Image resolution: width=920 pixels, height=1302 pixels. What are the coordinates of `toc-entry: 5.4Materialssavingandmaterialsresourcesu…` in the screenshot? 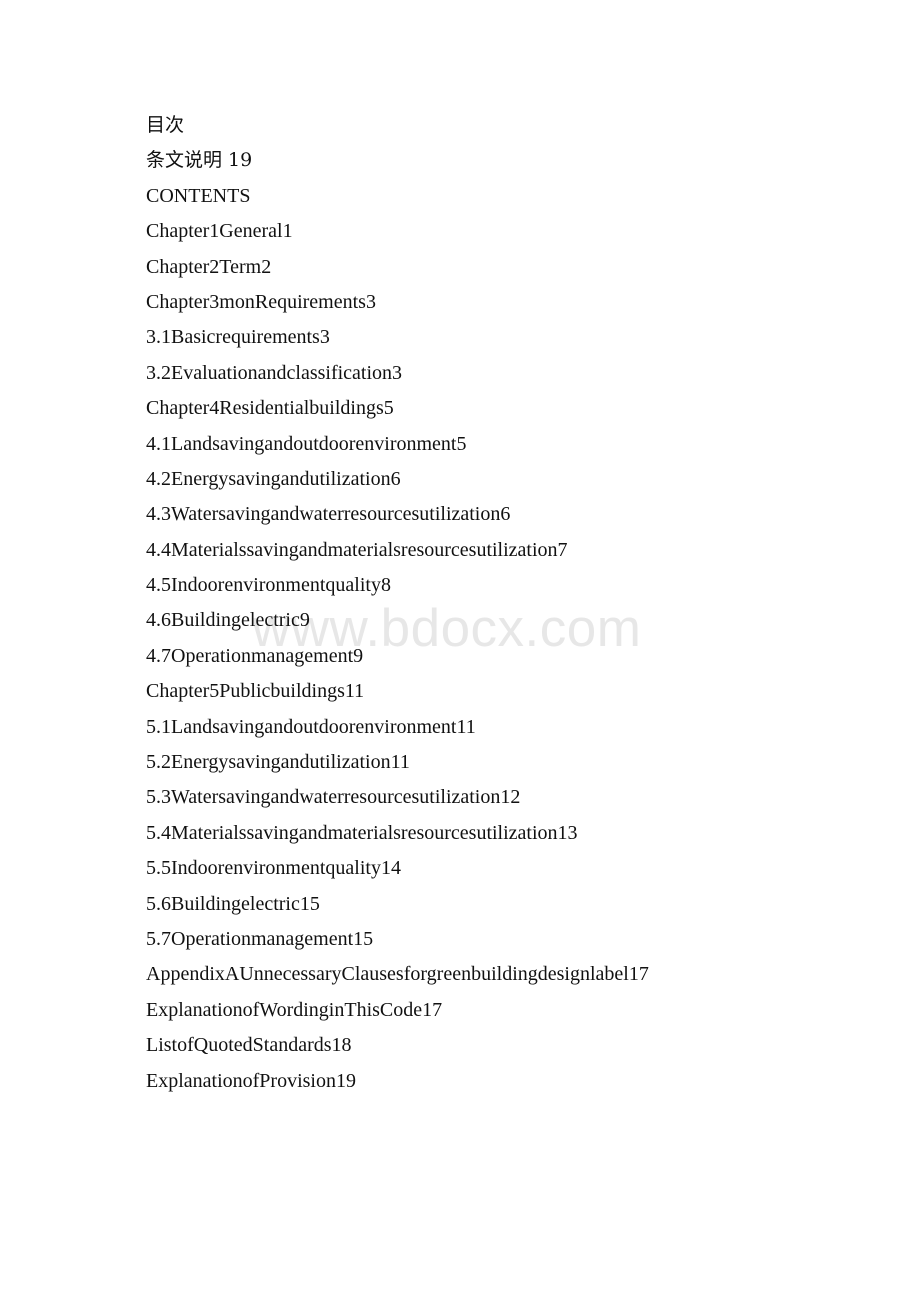 It's located at (362, 832).